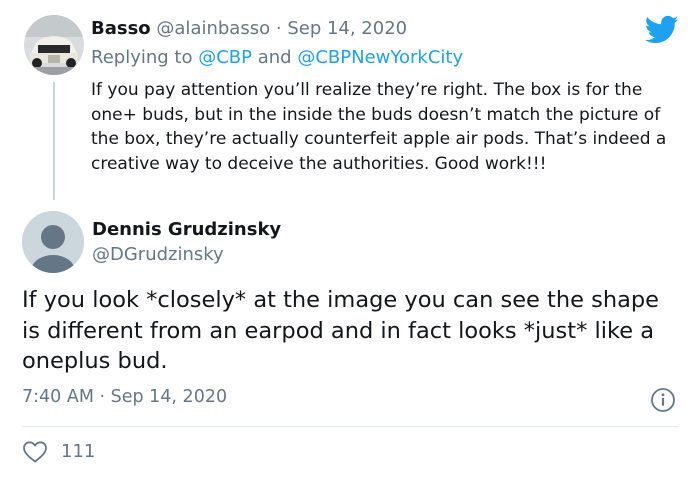 The width and height of the screenshot is (700, 480). Describe the element at coordinates (213, 28) in the screenshot. I see `author-handle: @alainbasso` at that location.